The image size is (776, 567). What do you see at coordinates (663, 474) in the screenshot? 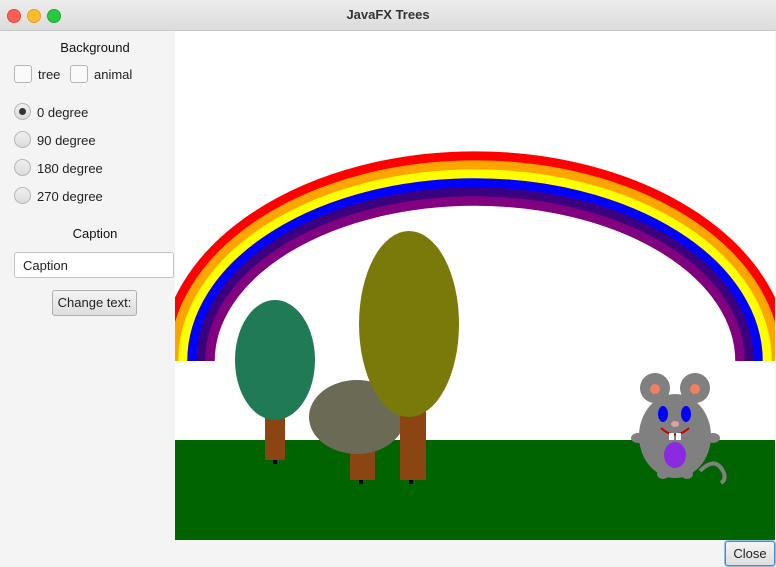
I see `mouse-foot-left` at bounding box center [663, 474].